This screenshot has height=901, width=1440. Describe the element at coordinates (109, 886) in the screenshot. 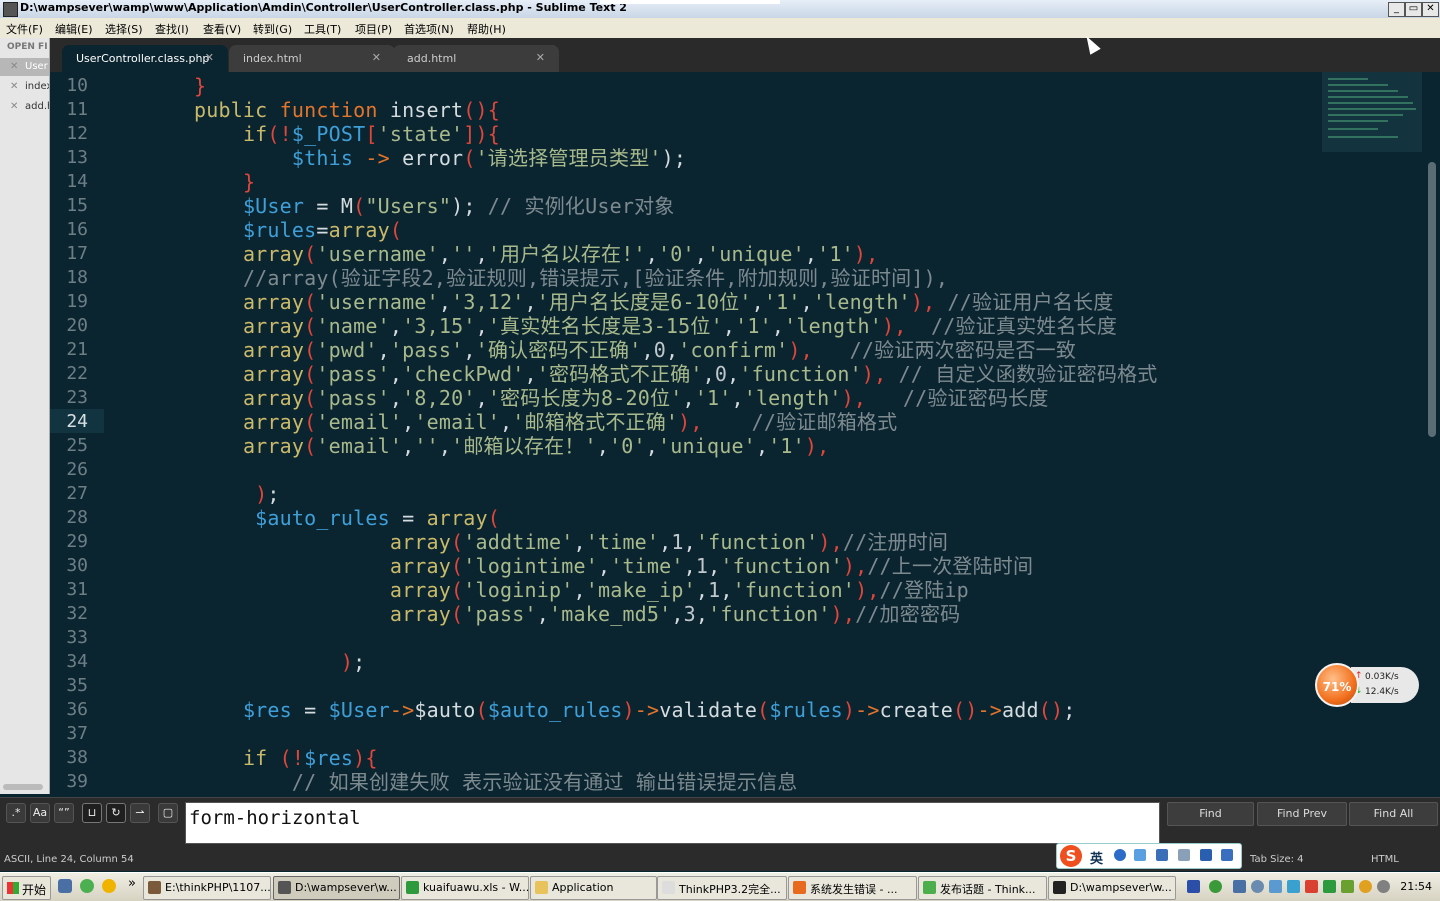

I see `360-icon` at that location.